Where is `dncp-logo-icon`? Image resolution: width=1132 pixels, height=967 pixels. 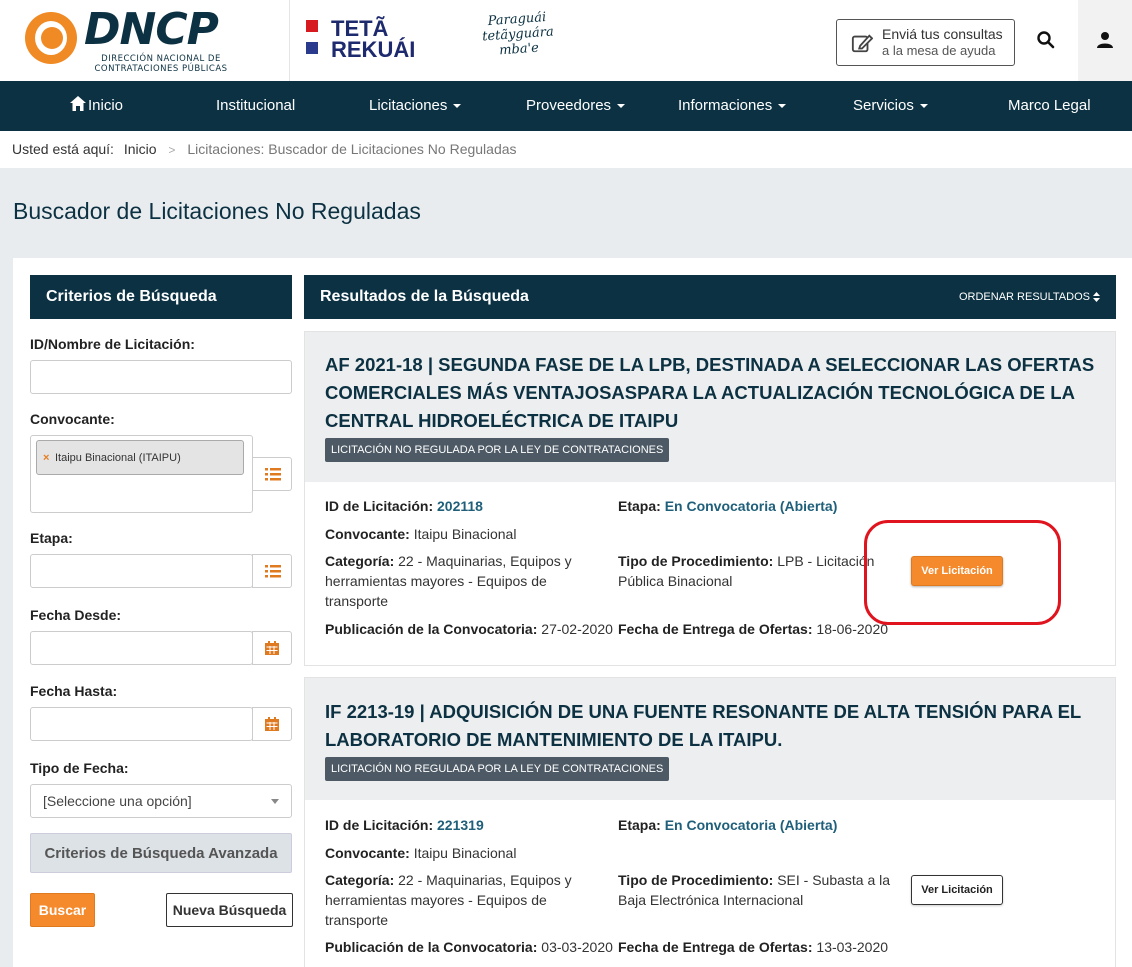
dncp-logo-icon is located at coordinates (51, 38).